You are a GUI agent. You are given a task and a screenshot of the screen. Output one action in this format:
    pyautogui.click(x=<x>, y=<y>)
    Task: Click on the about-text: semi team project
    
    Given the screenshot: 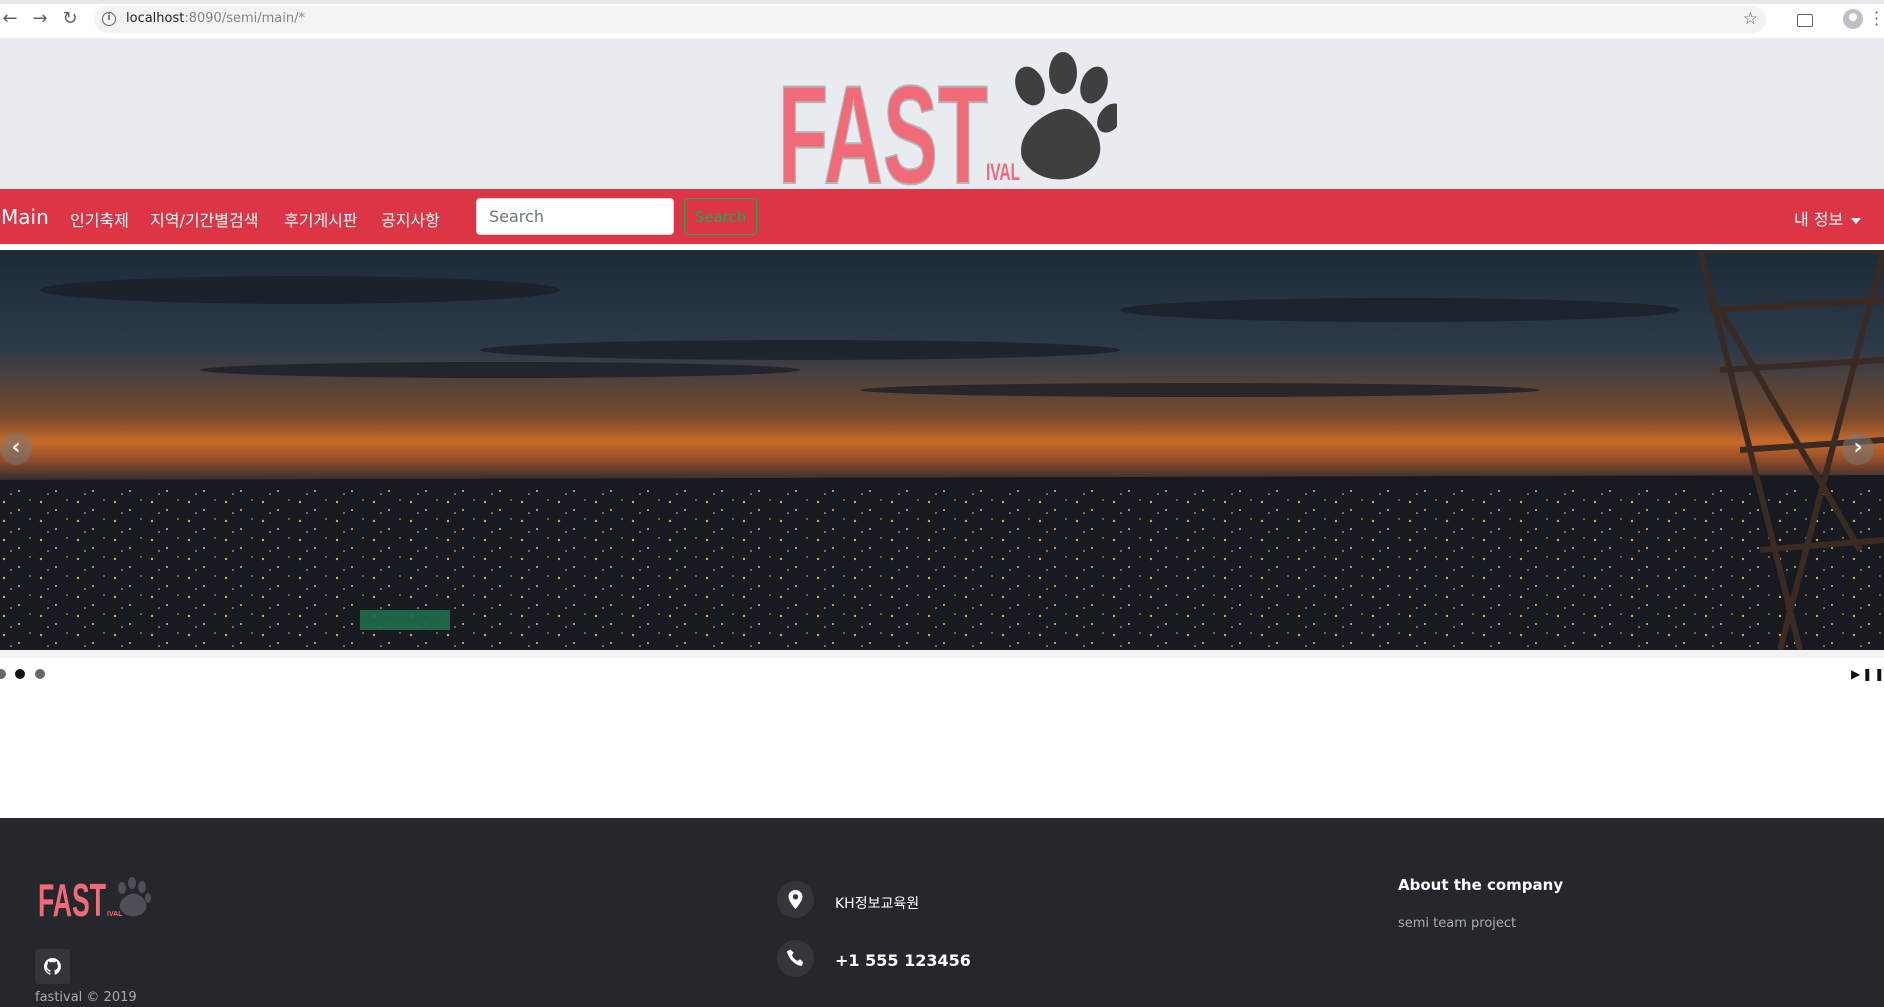 What is the action you would take?
    pyautogui.click(x=1457, y=923)
    